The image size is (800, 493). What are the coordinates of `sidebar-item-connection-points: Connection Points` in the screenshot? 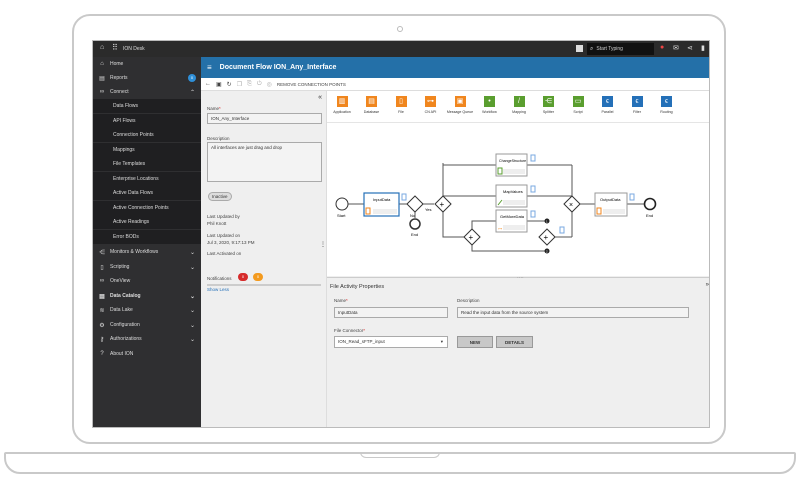 It's located at (147, 135).